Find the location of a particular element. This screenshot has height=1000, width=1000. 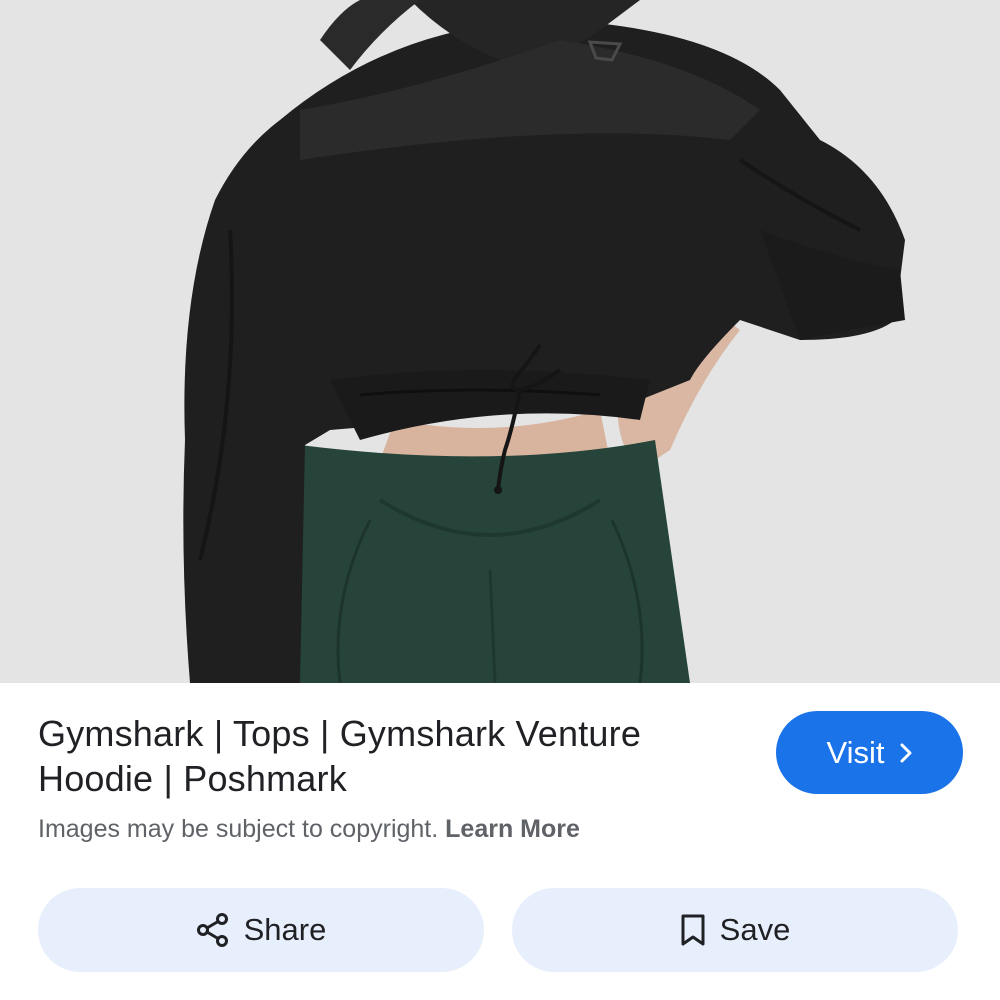

bookmark-icon is located at coordinates (693, 930).